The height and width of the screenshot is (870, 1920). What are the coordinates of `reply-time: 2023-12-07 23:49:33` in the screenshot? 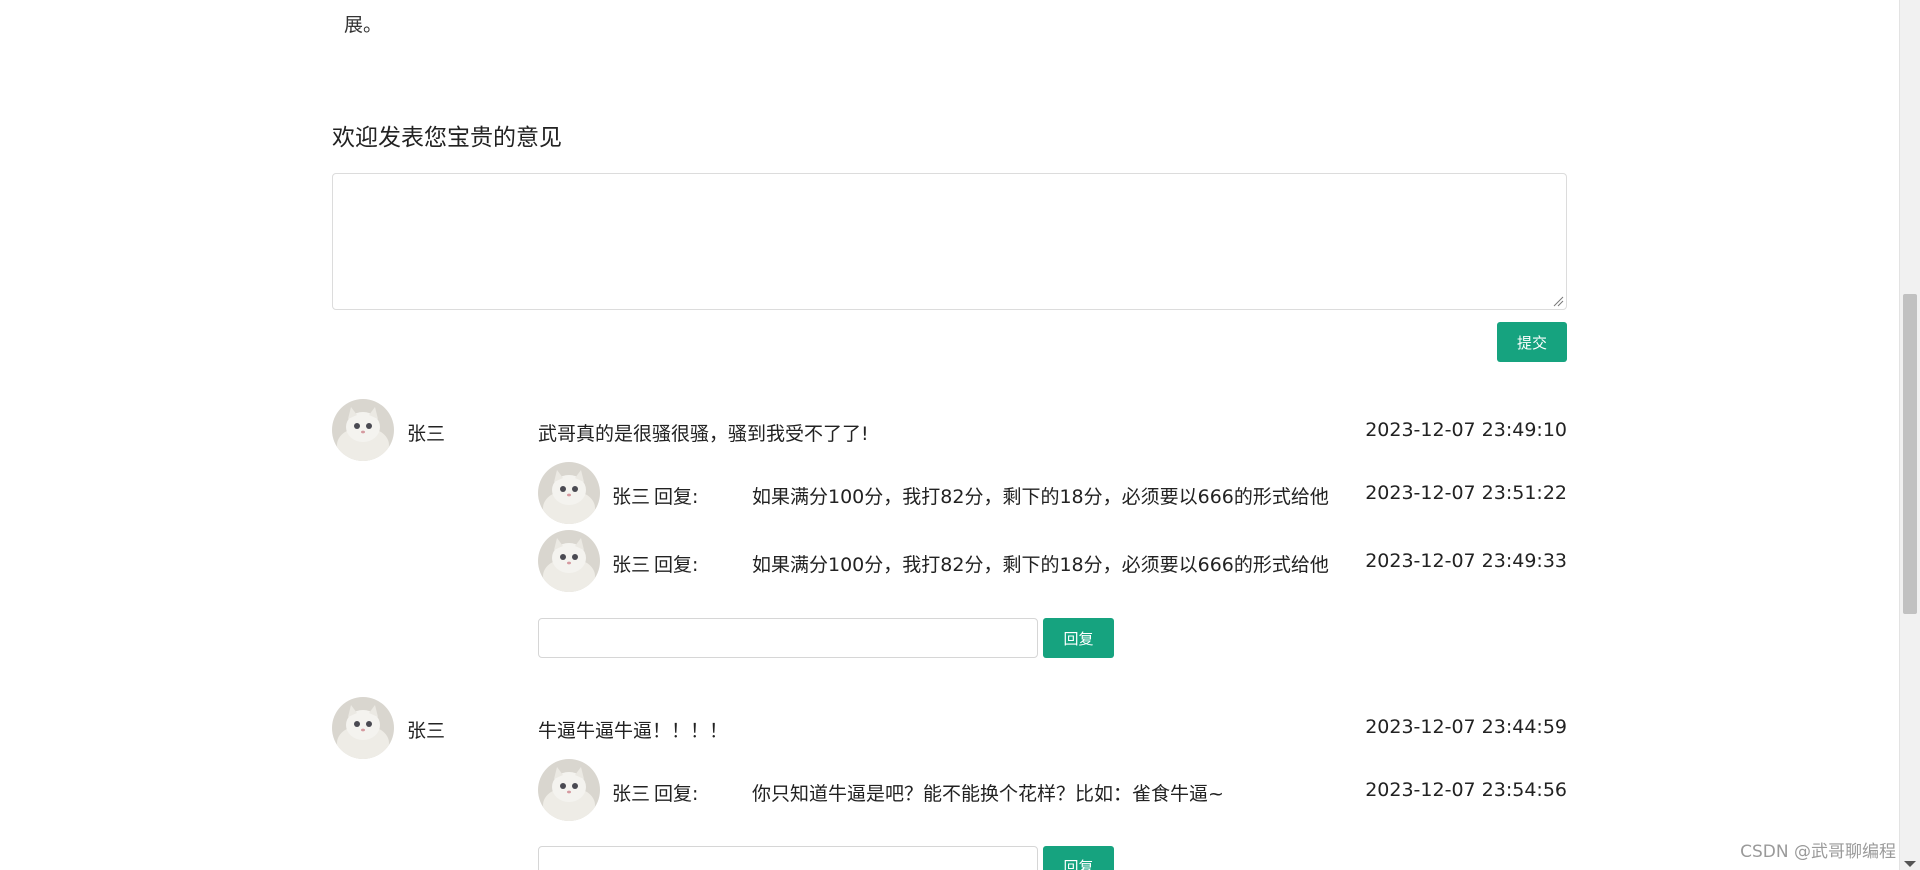 It's located at (1466, 561).